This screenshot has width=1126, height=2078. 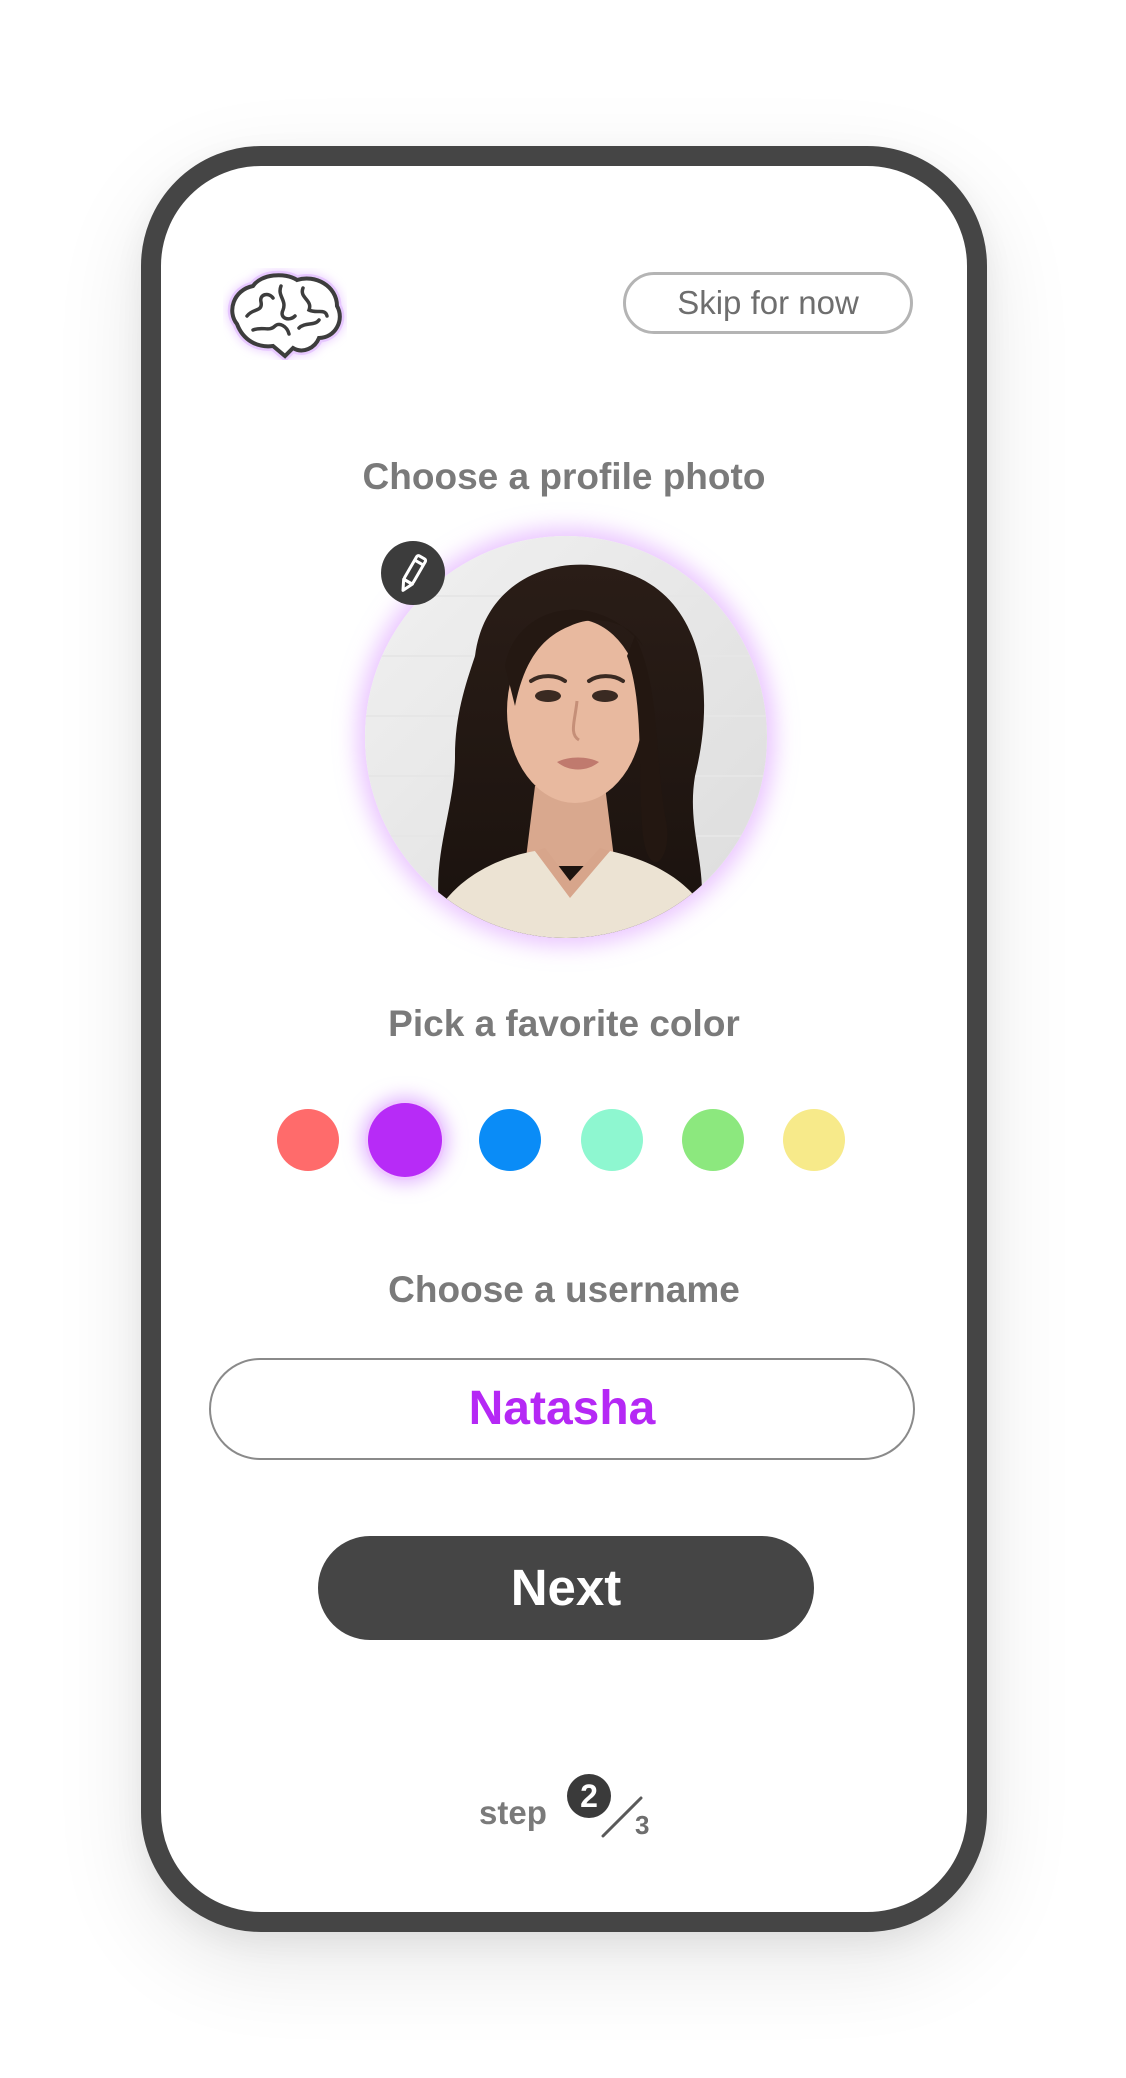 I want to click on color-swatch-blue, so click(x=510, y=1140).